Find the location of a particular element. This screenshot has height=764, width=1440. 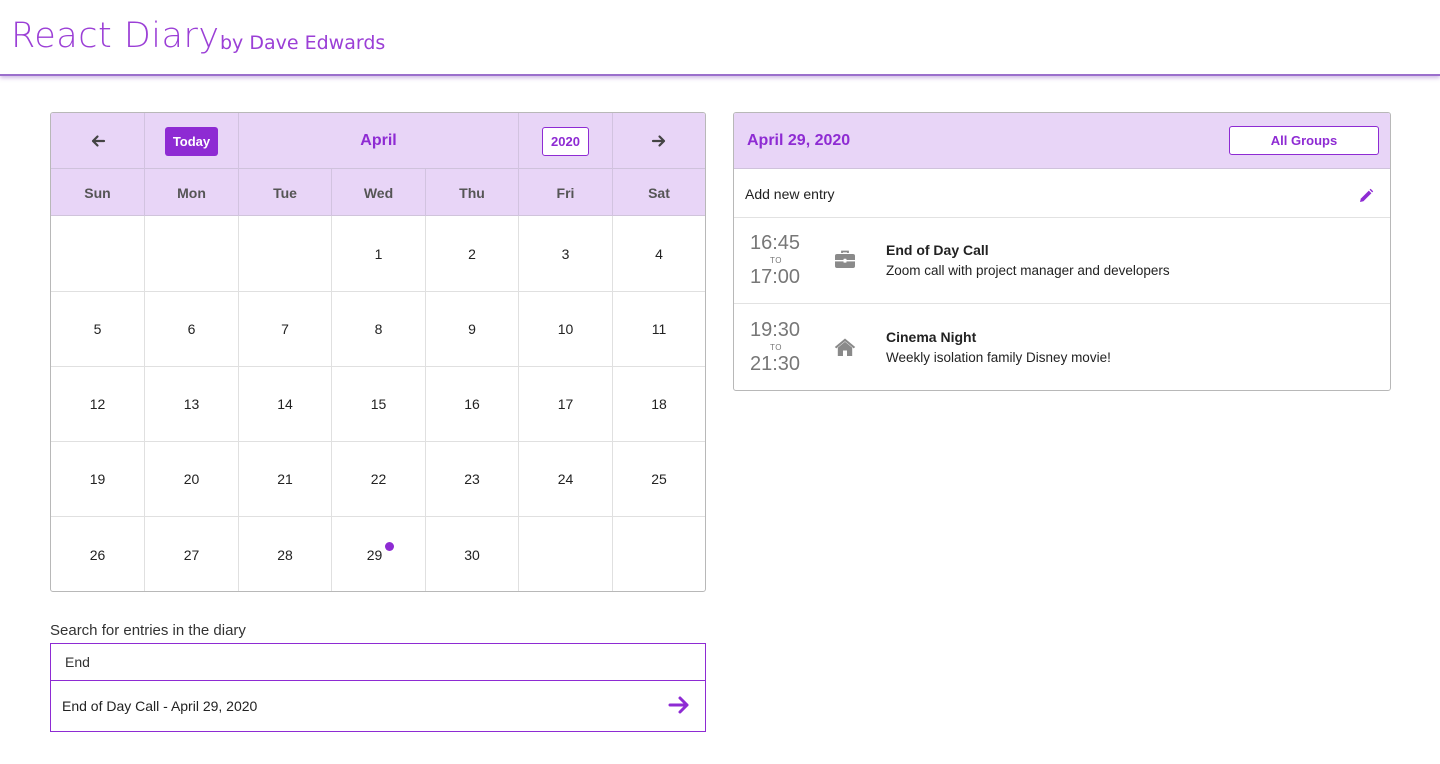

day-number: 23 is located at coordinates (472, 479).